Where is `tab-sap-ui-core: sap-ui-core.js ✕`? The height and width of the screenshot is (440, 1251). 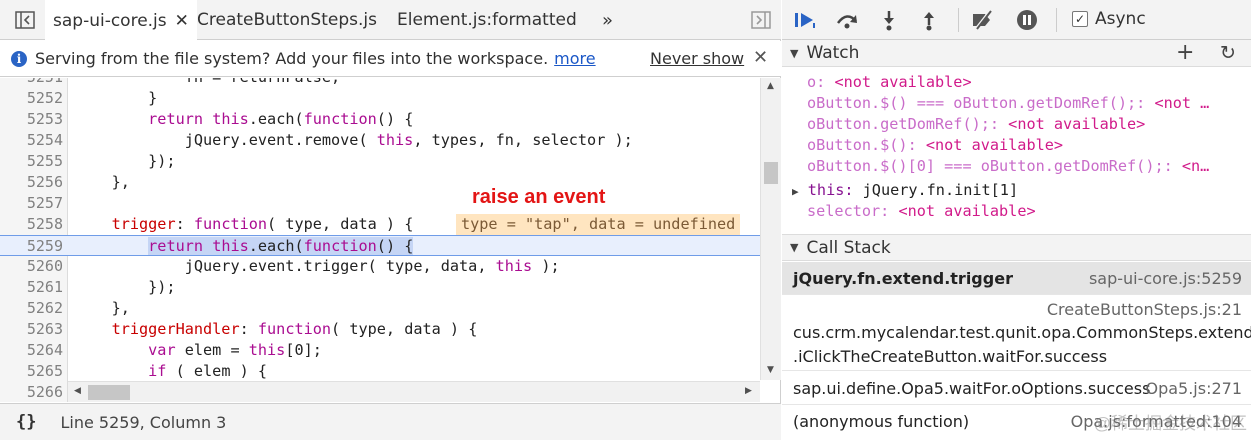 tab-sap-ui-core: sap-ui-core.js ✕ is located at coordinates (121, 20).